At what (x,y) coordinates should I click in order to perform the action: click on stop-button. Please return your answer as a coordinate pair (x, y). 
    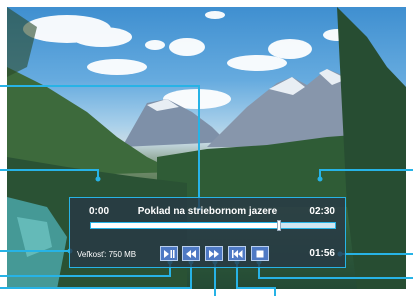
    Looking at the image, I should click on (260, 253).